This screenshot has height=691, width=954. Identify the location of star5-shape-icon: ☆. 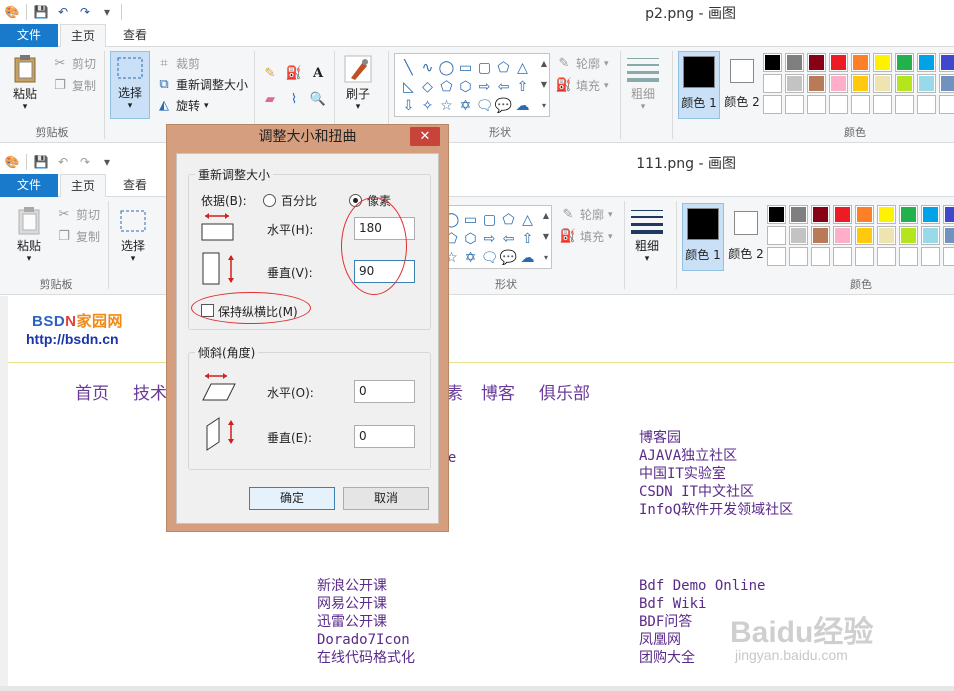
(446, 105).